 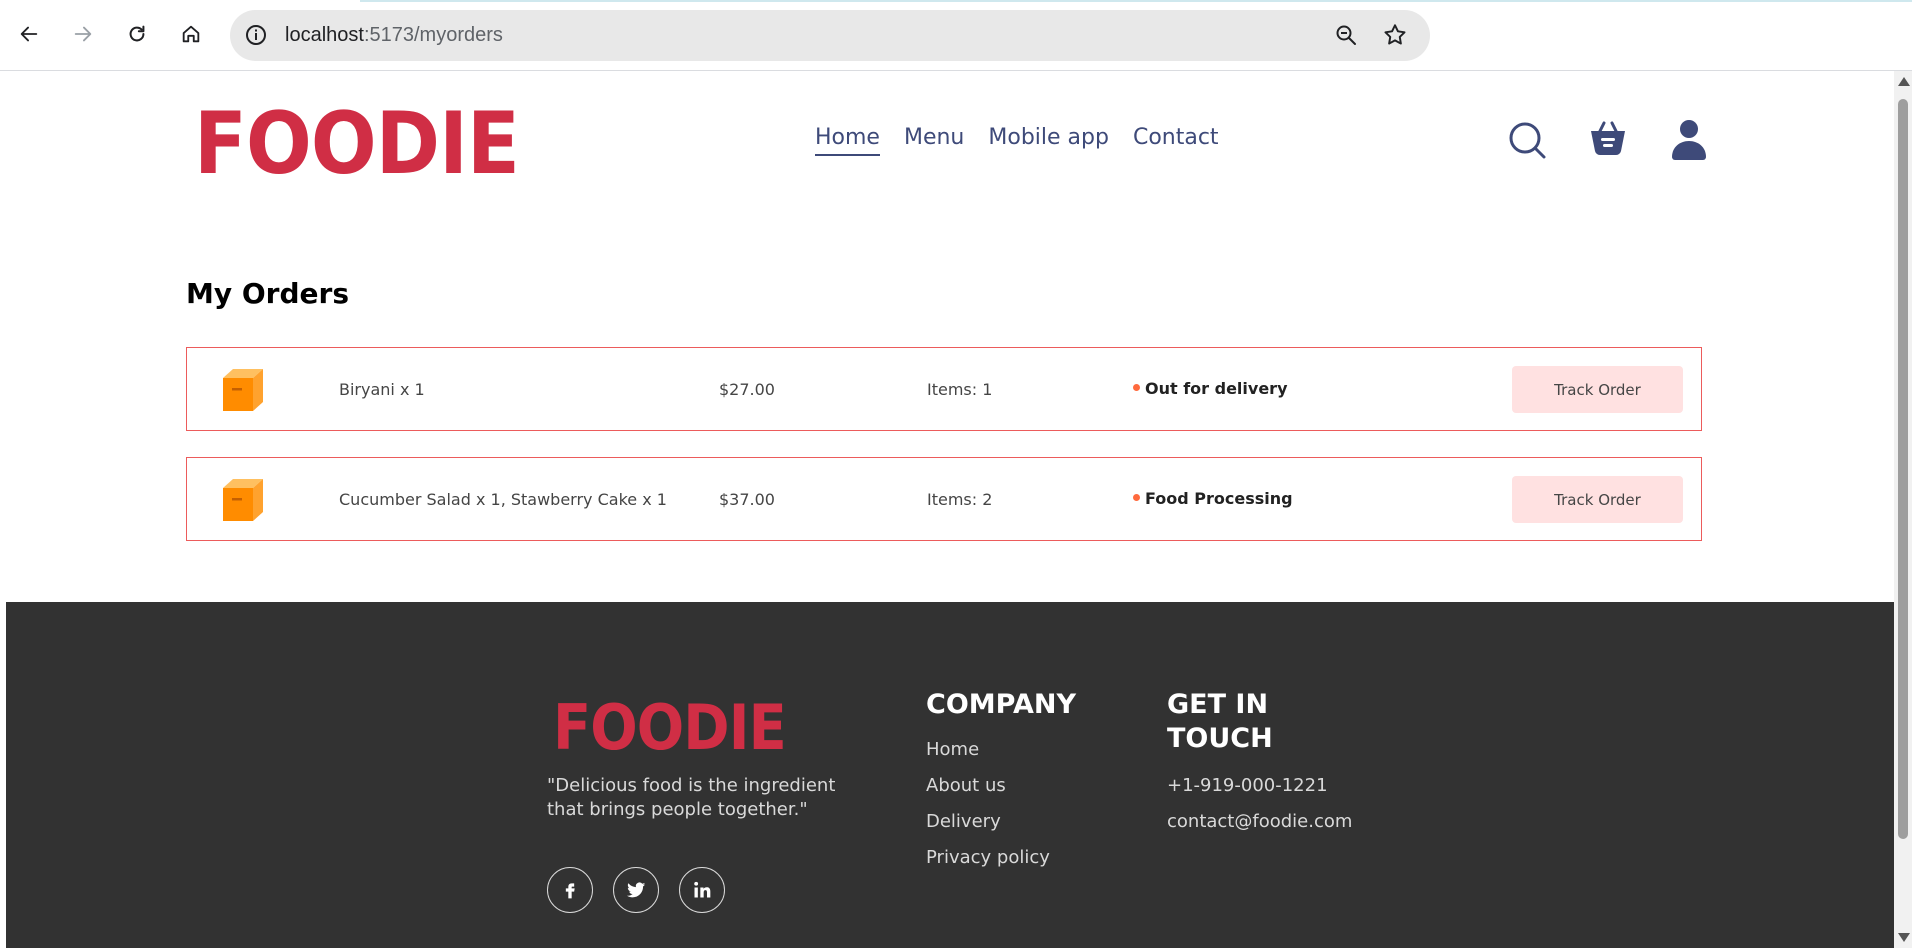 I want to click on basket-icon, so click(x=1608, y=139).